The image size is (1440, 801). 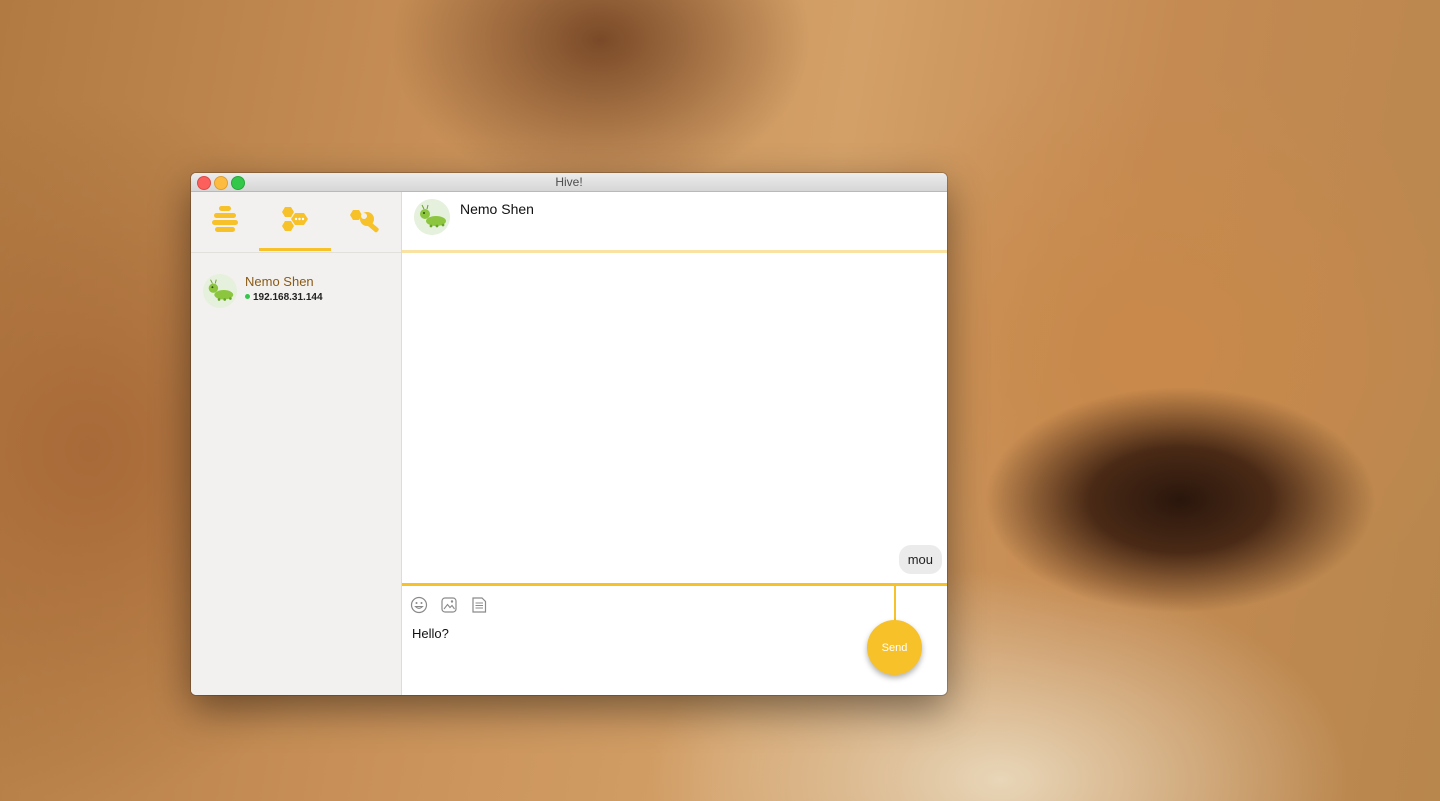 I want to click on send-button: Send, so click(x=894, y=647).